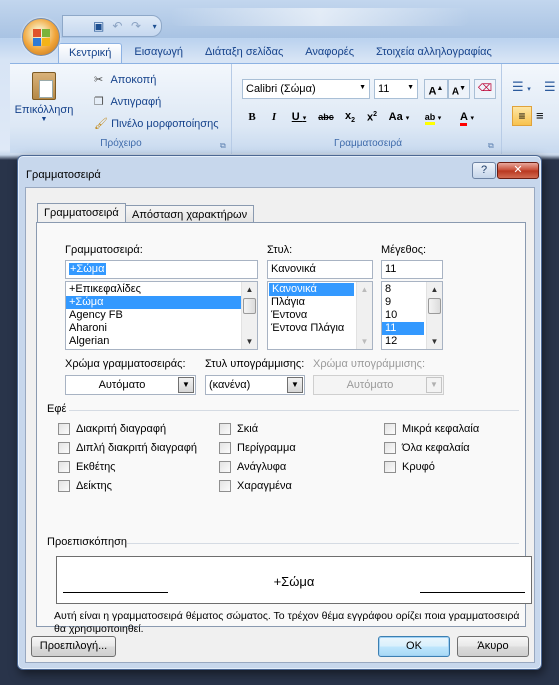 The image size is (559, 685). Describe the element at coordinates (154, 26) in the screenshot. I see `customize-toolbar-icon: ▾` at that location.